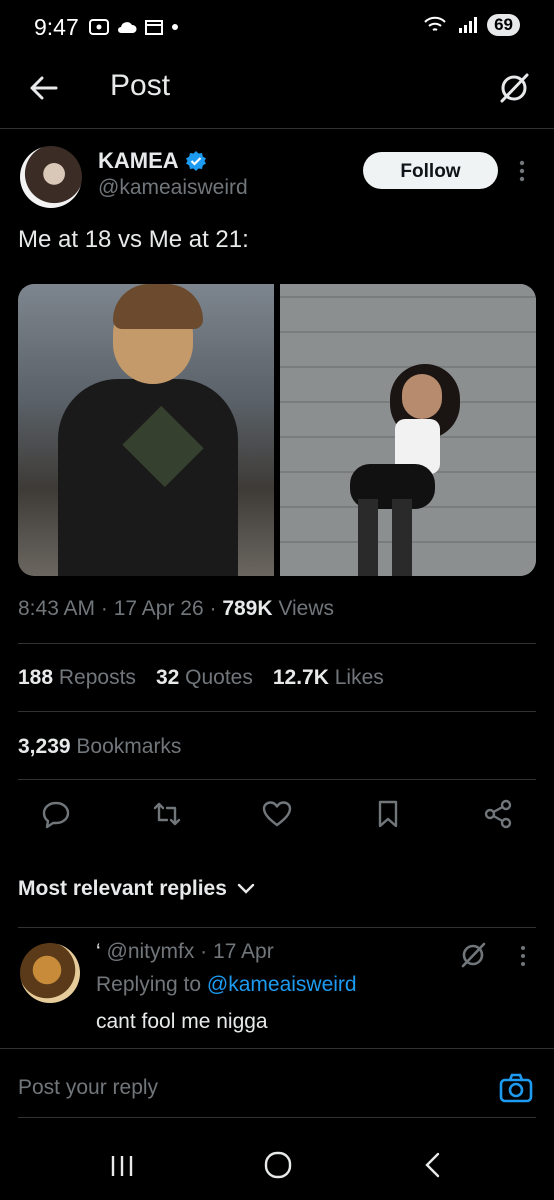 This screenshot has width=554, height=1200. What do you see at coordinates (127, 27) in the screenshot?
I see `cloud-icon` at bounding box center [127, 27].